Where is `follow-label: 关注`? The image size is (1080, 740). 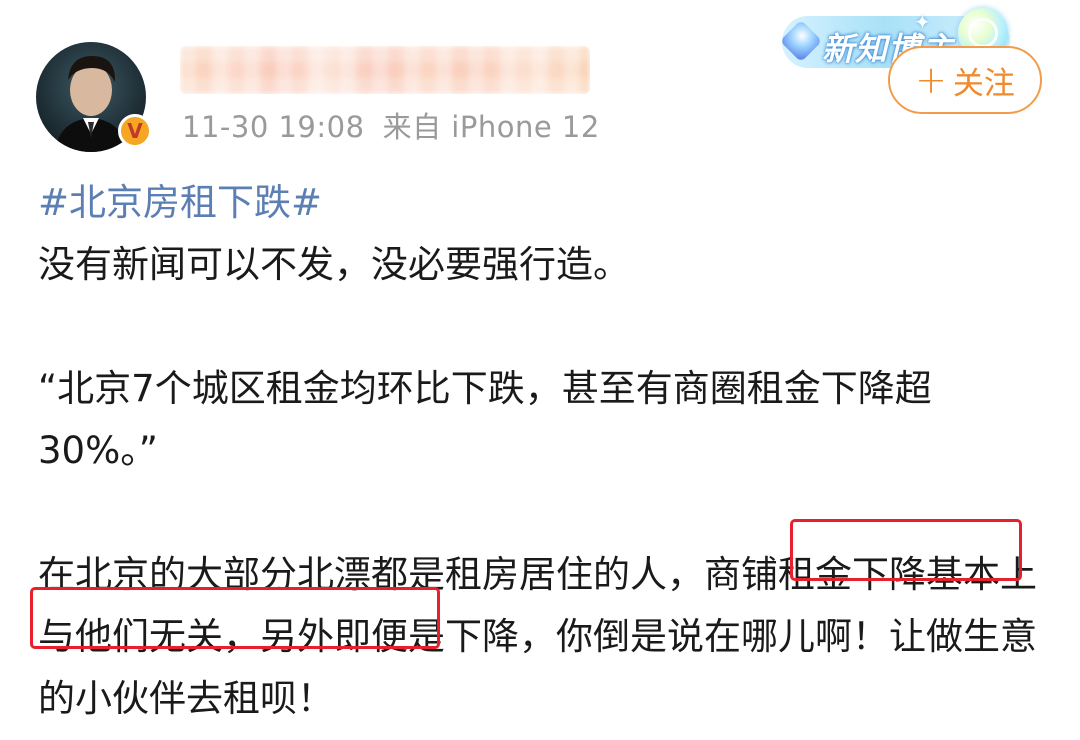
follow-label: 关注 is located at coordinates (983, 83).